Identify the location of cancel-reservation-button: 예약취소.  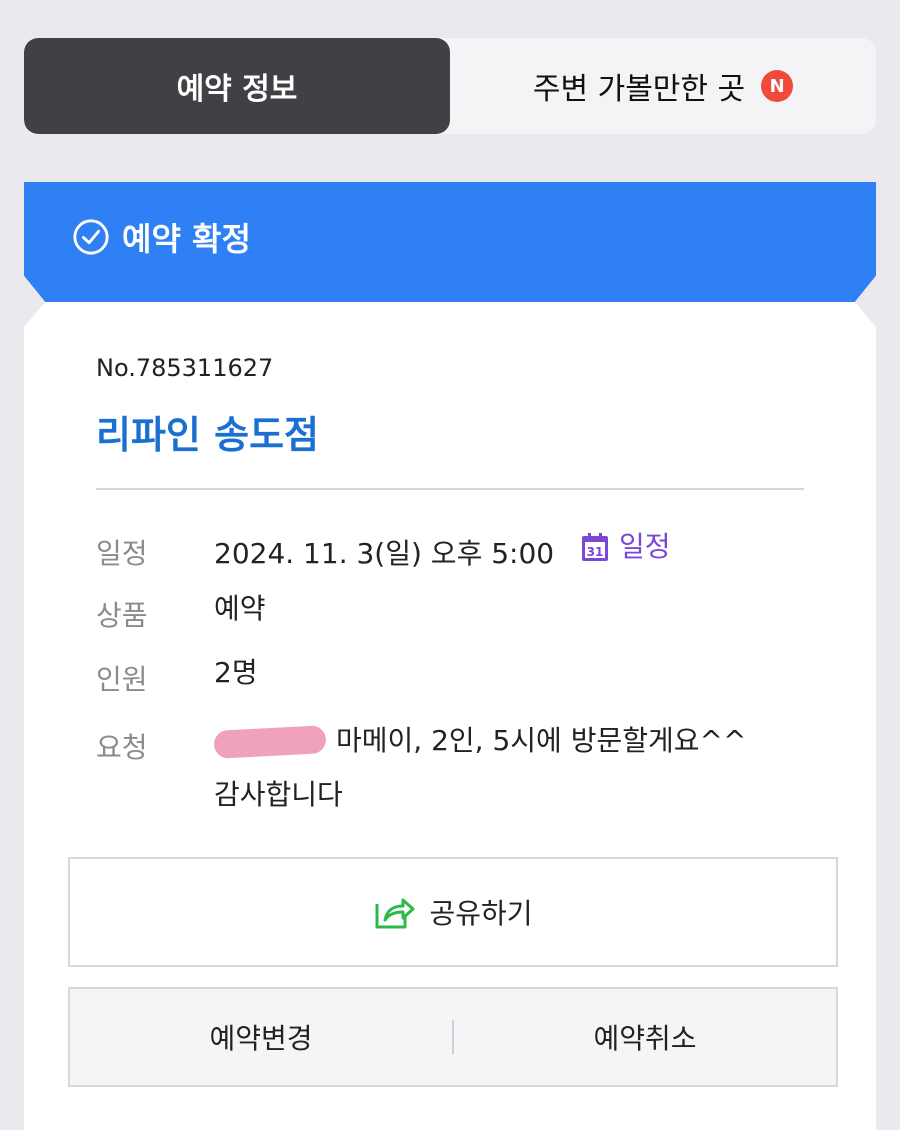
(645, 1037).